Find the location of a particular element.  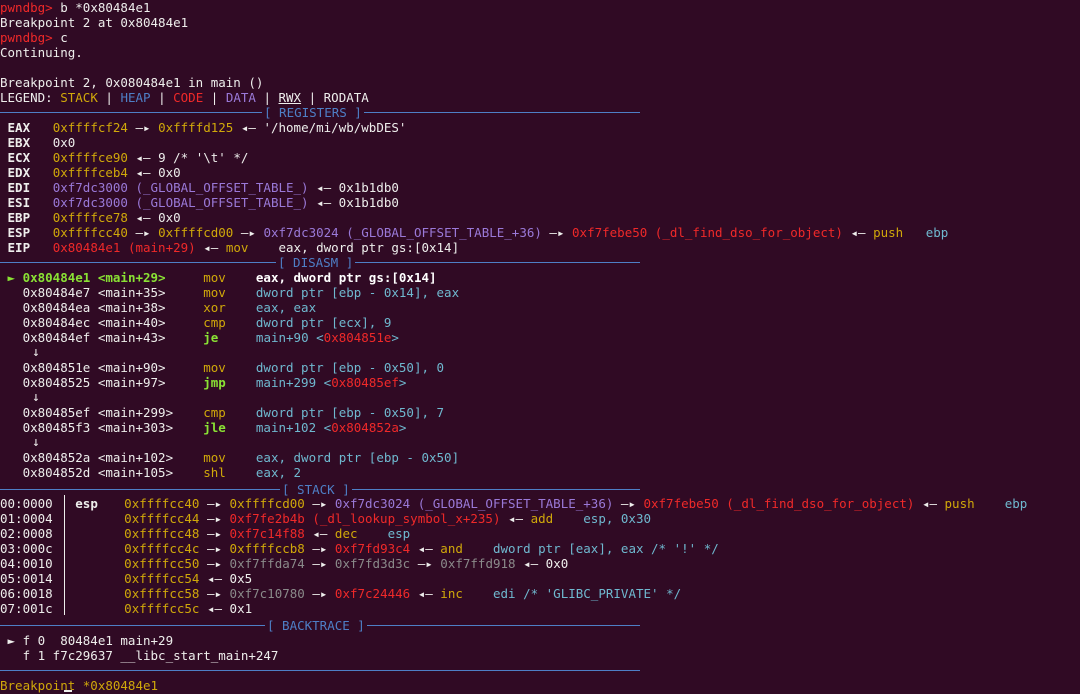

command-line-2: pwndbg> c is located at coordinates (540, 37).